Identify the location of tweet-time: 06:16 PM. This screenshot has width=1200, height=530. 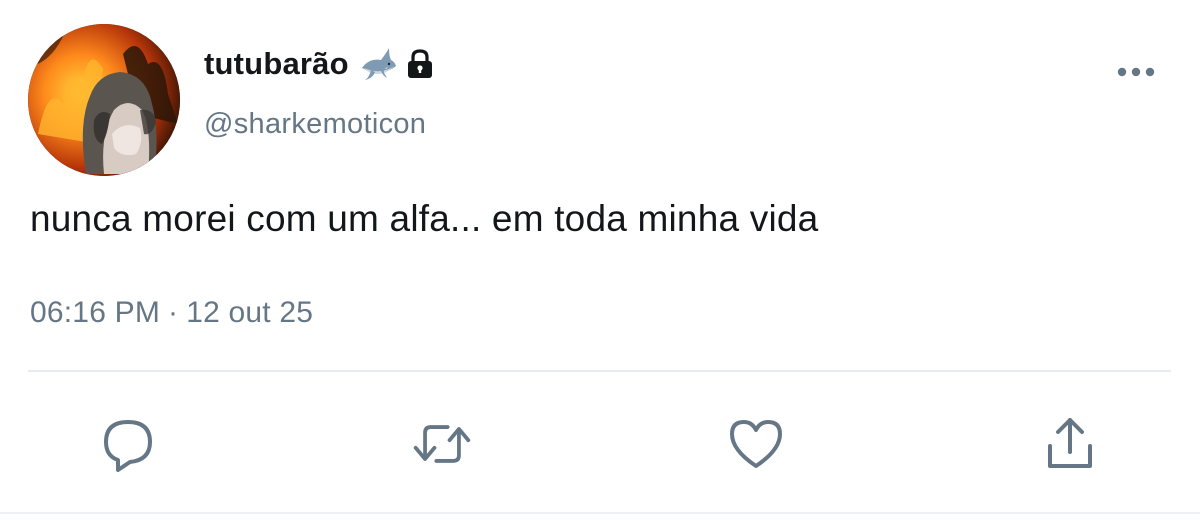
(95, 312).